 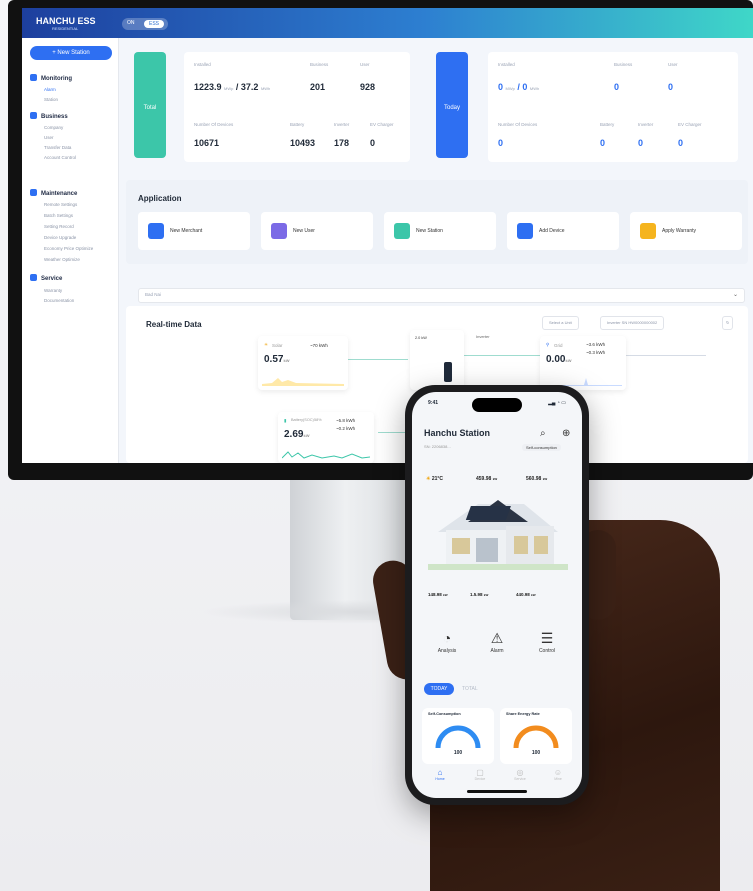 I want to click on apply-warranty-button: Apply Warranty, so click(x=686, y=231).